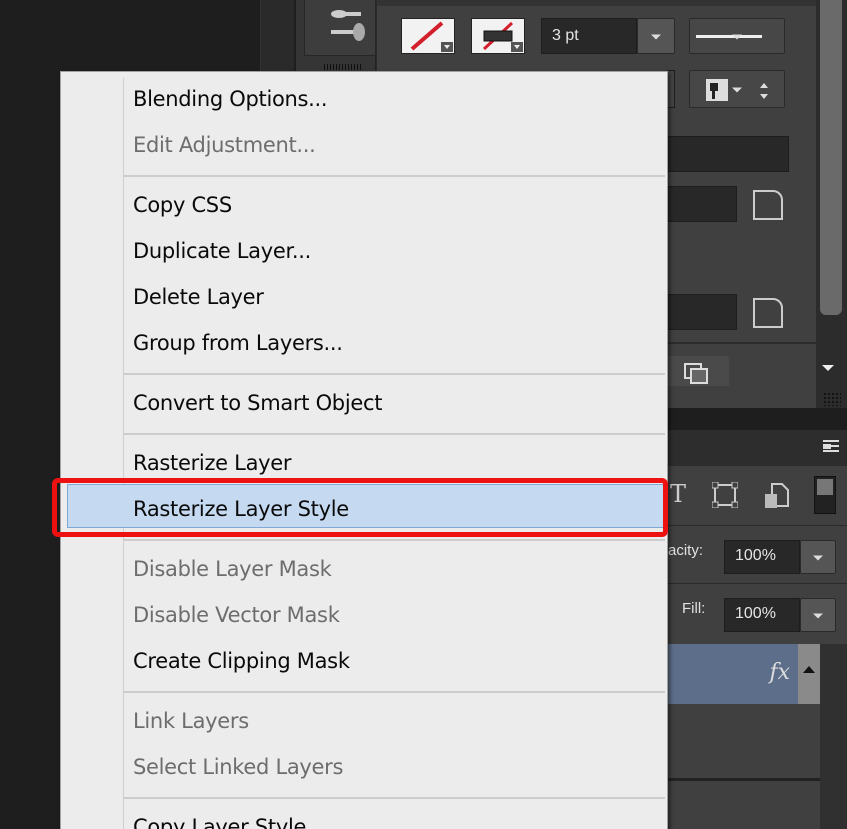  What do you see at coordinates (702, 204) in the screenshot?
I see `corner-radius-field` at bounding box center [702, 204].